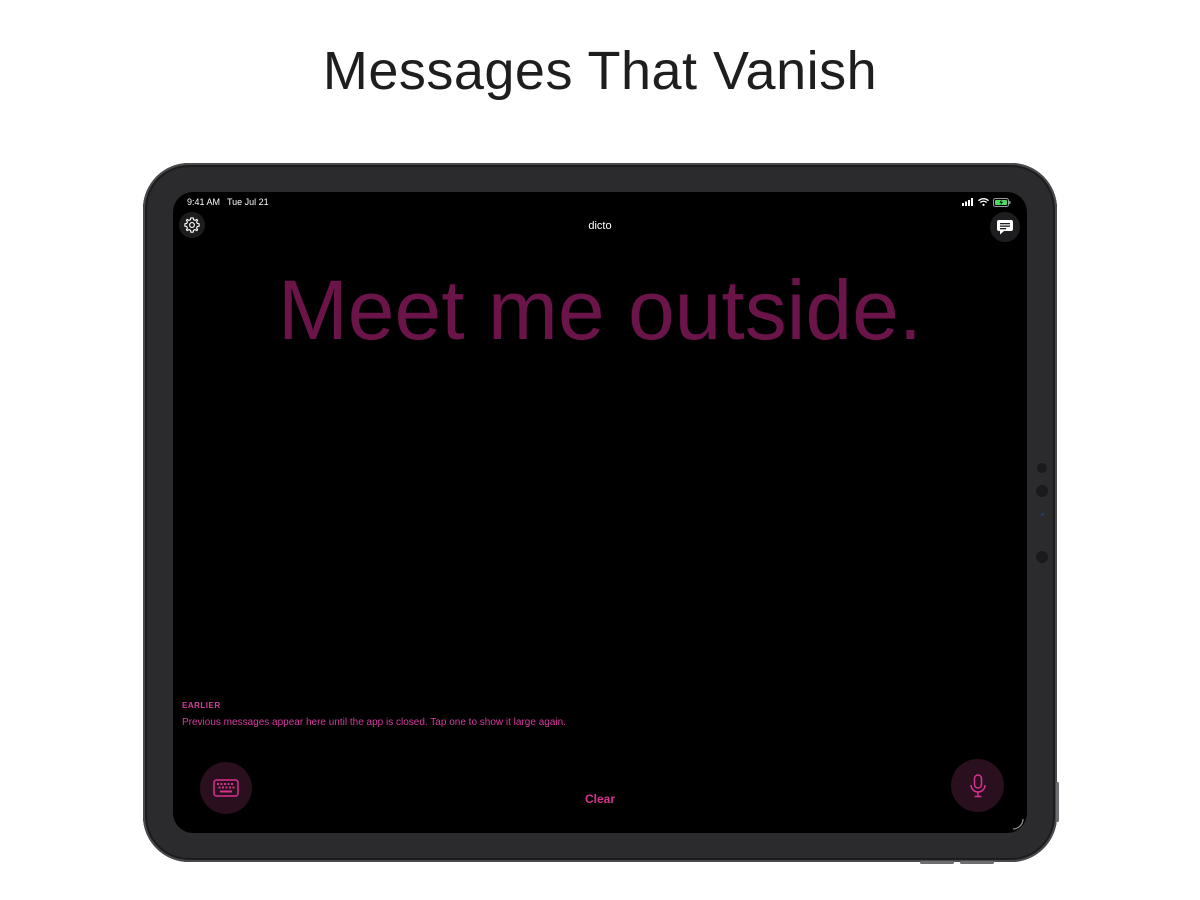 The height and width of the screenshot is (900, 1200). What do you see at coordinates (600, 226) in the screenshot?
I see `app-title: dicto` at bounding box center [600, 226].